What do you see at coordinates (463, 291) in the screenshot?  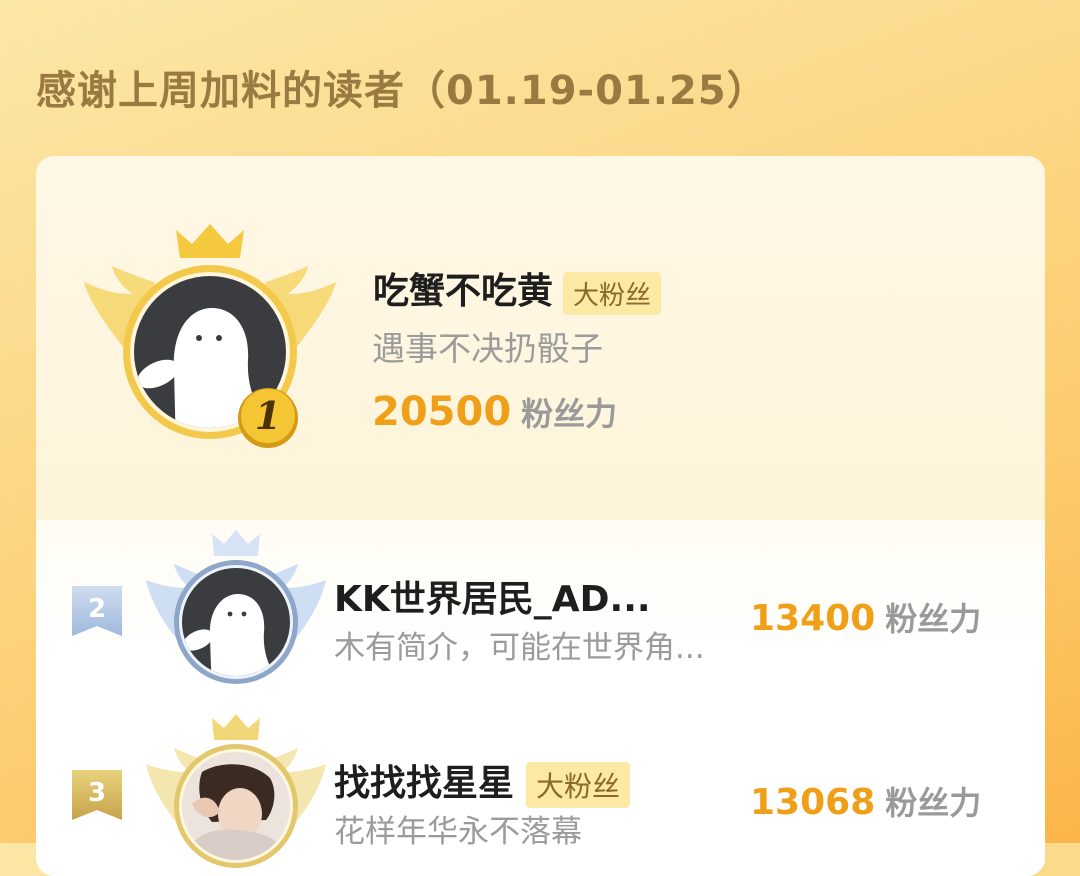 I see `top-reader-name: 吃蟹不吃黄` at bounding box center [463, 291].